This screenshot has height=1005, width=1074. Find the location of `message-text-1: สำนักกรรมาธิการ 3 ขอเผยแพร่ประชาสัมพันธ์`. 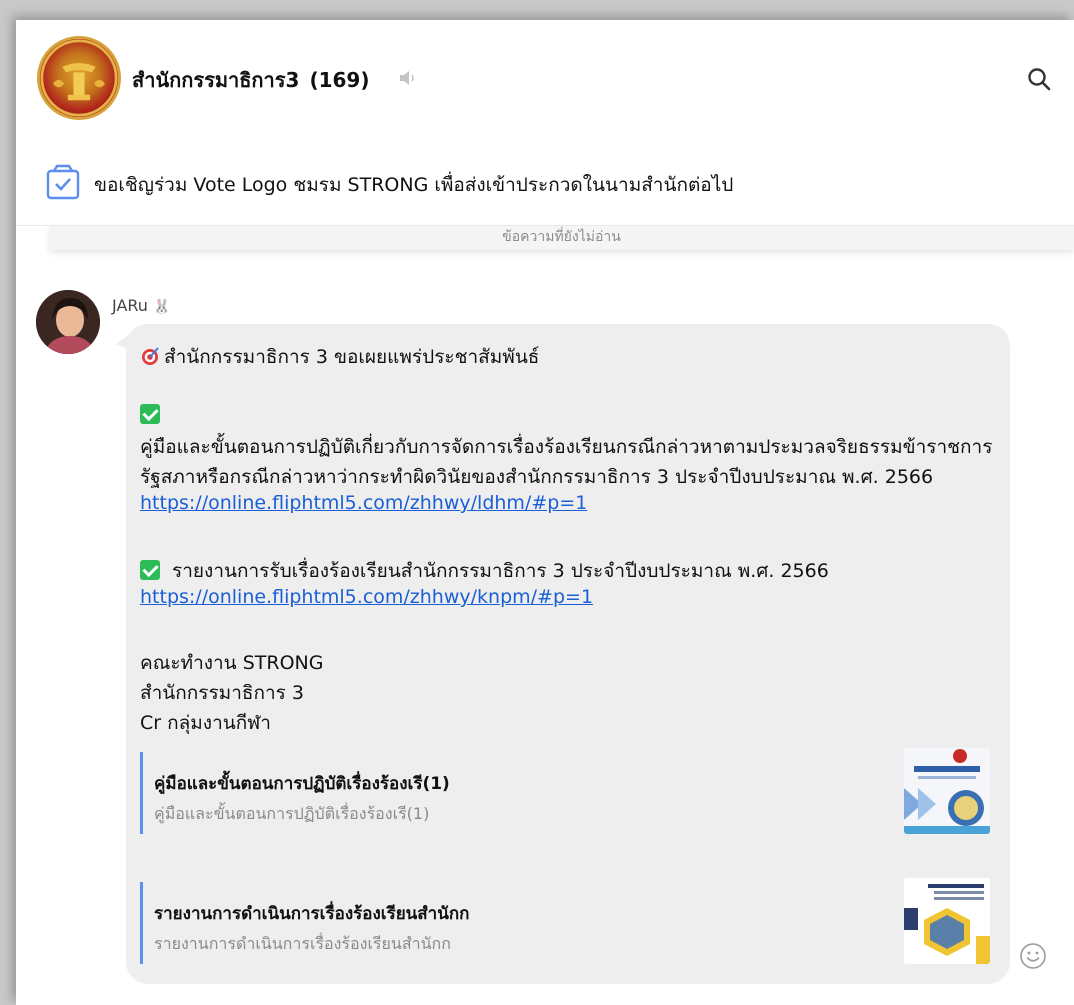

message-text-1: สำนักกรรมาธิการ 3 ขอเผยแพร่ประชาสัมพันธ์ is located at coordinates (352, 357).